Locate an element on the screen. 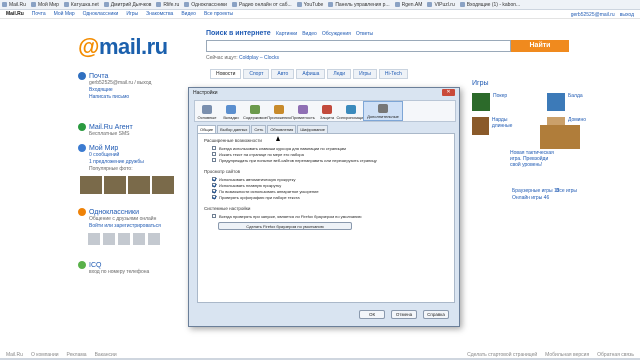  game-promo-image is located at coordinates (560, 137).